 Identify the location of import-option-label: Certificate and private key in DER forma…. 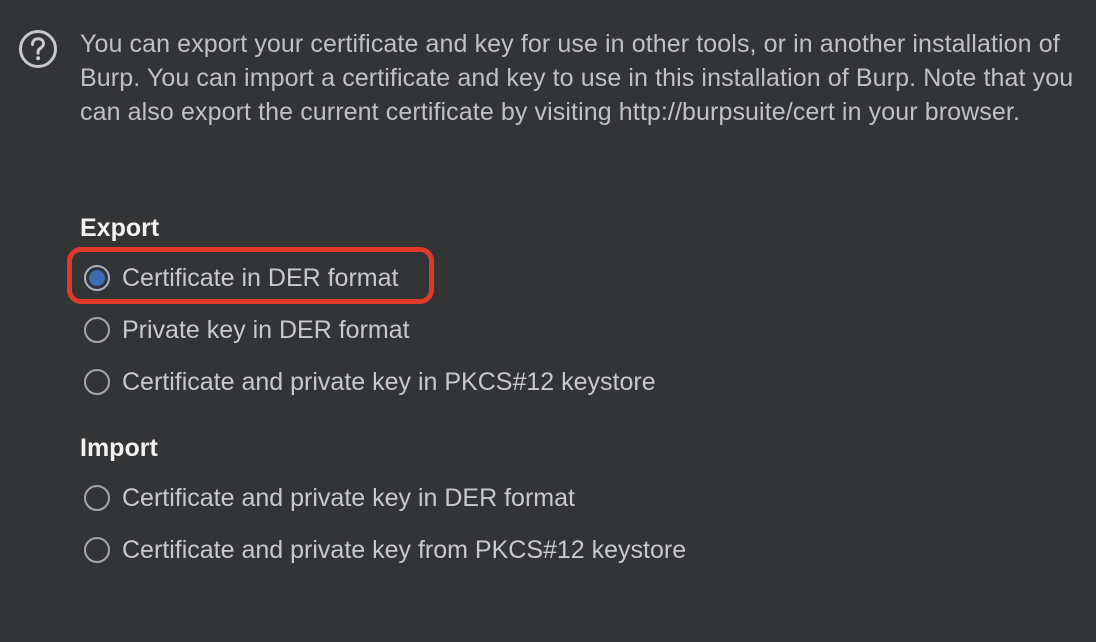
(348, 497).